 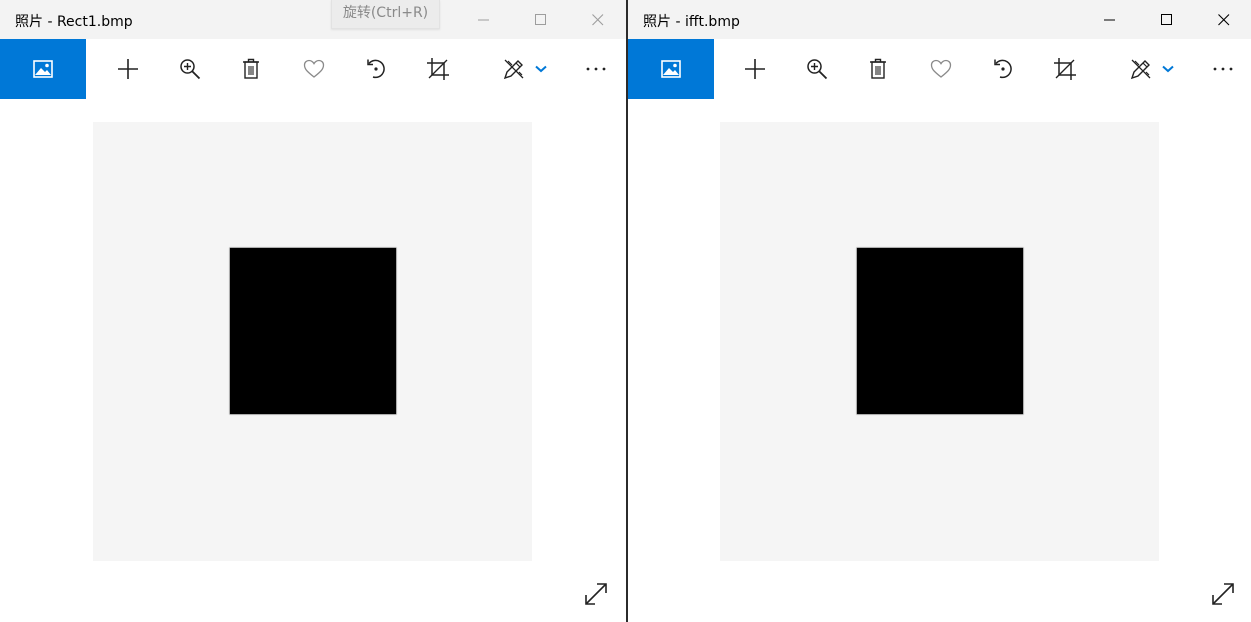 I want to click on title-bar: 照片 - ifft.bmp, so click(x=939, y=19).